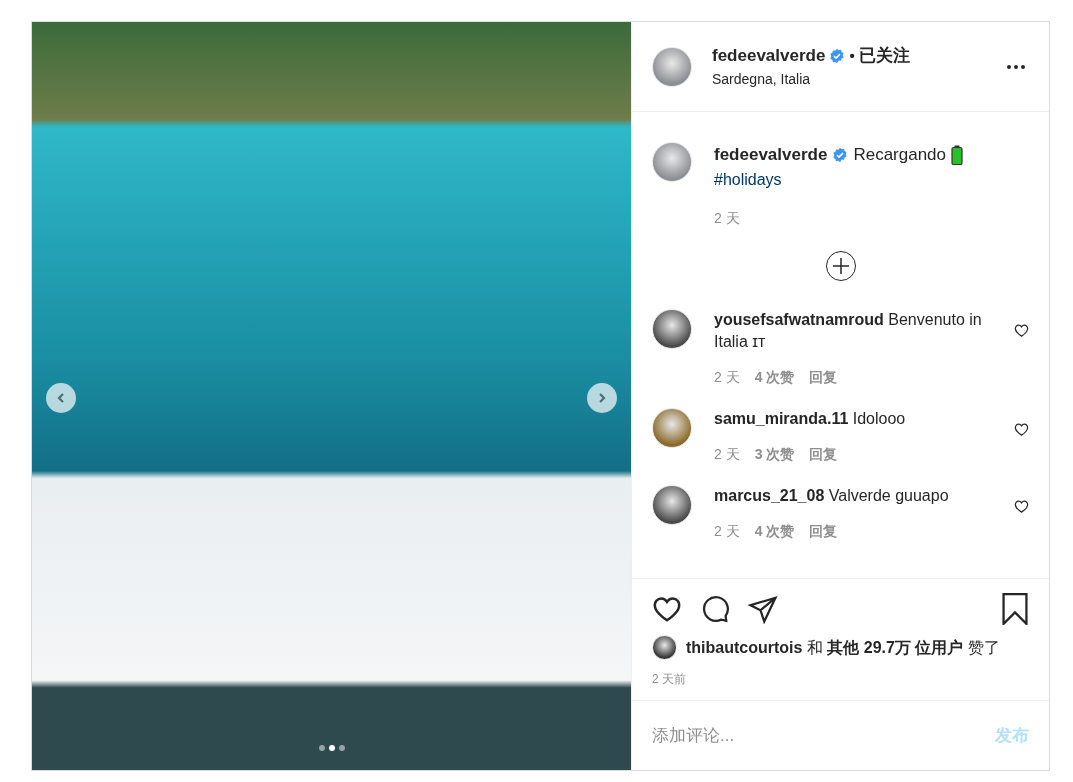  I want to click on battery-icon, so click(957, 154).